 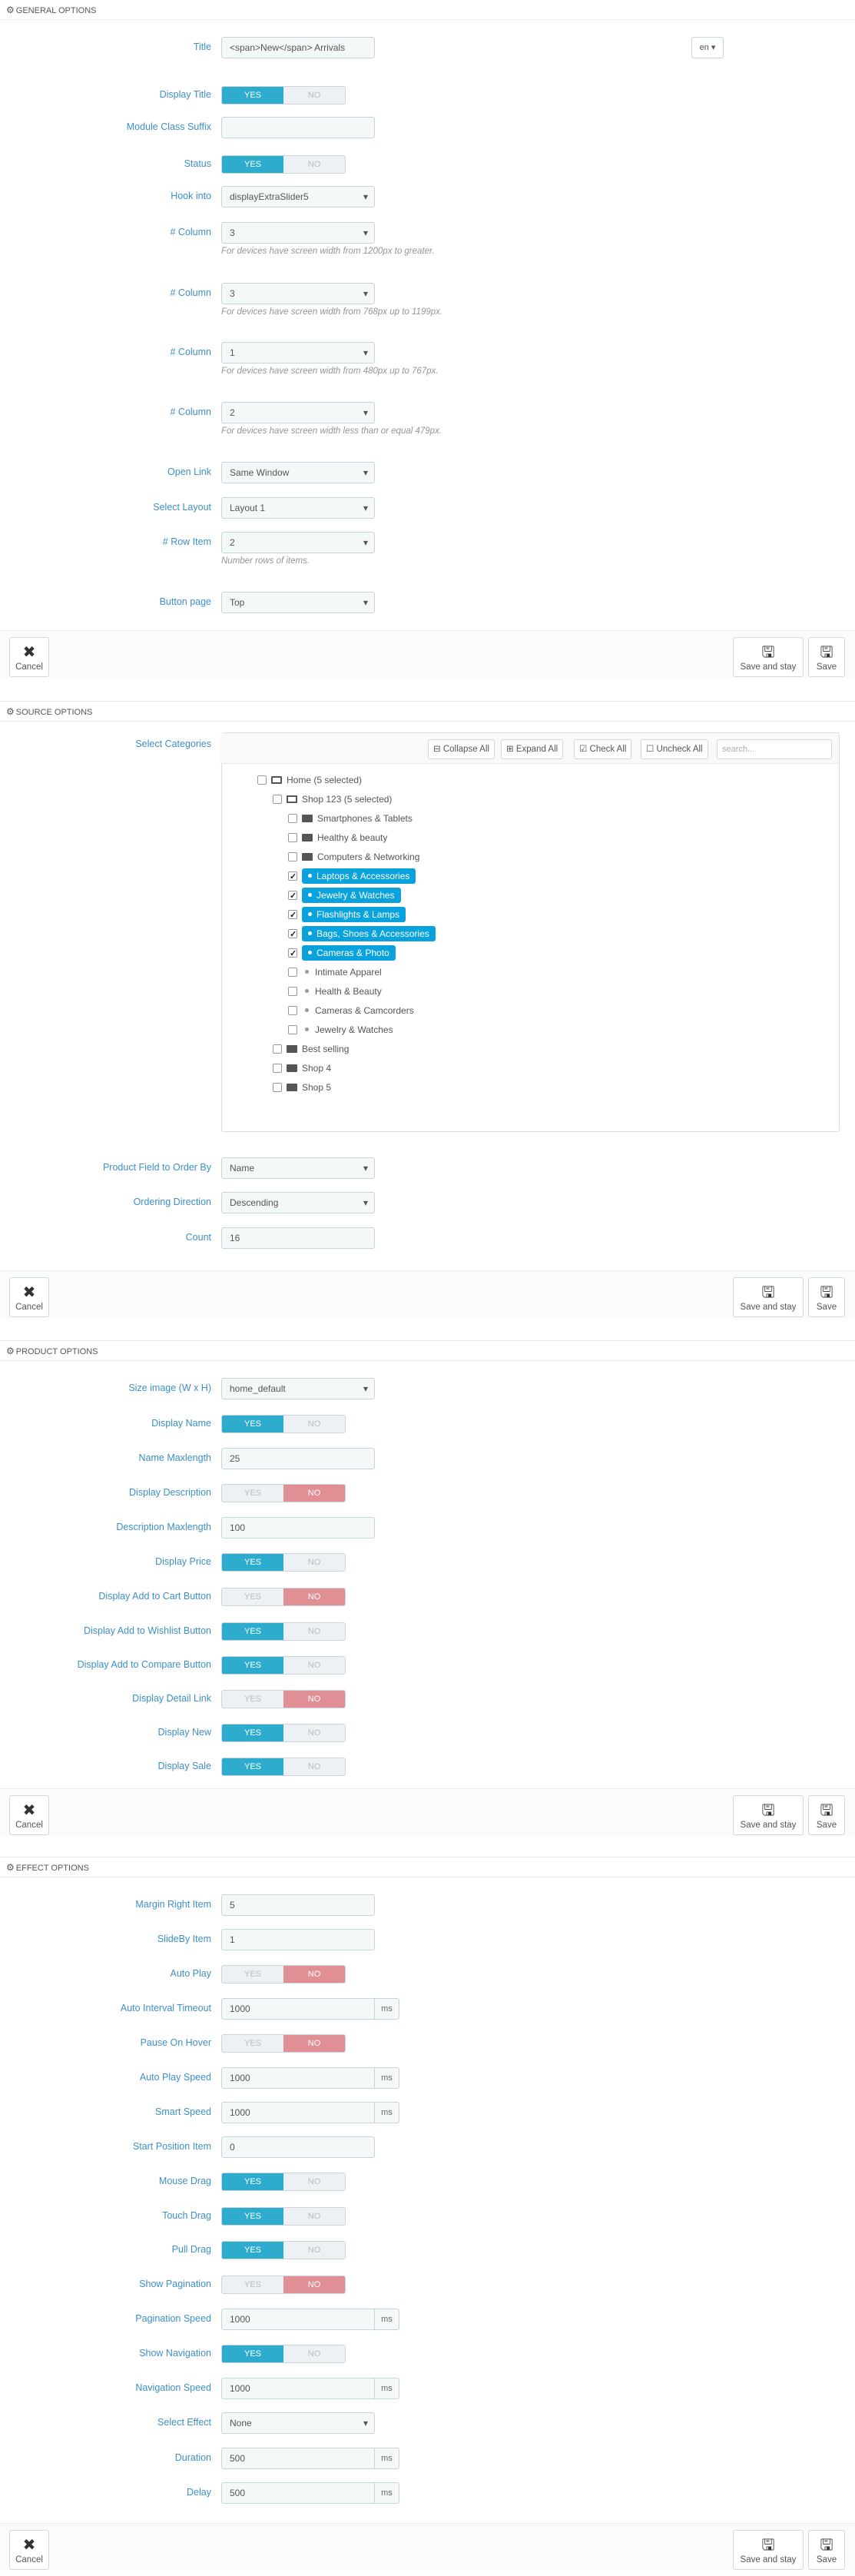 I want to click on autoplay-speed-input: 1000, so click(x=298, y=2078).